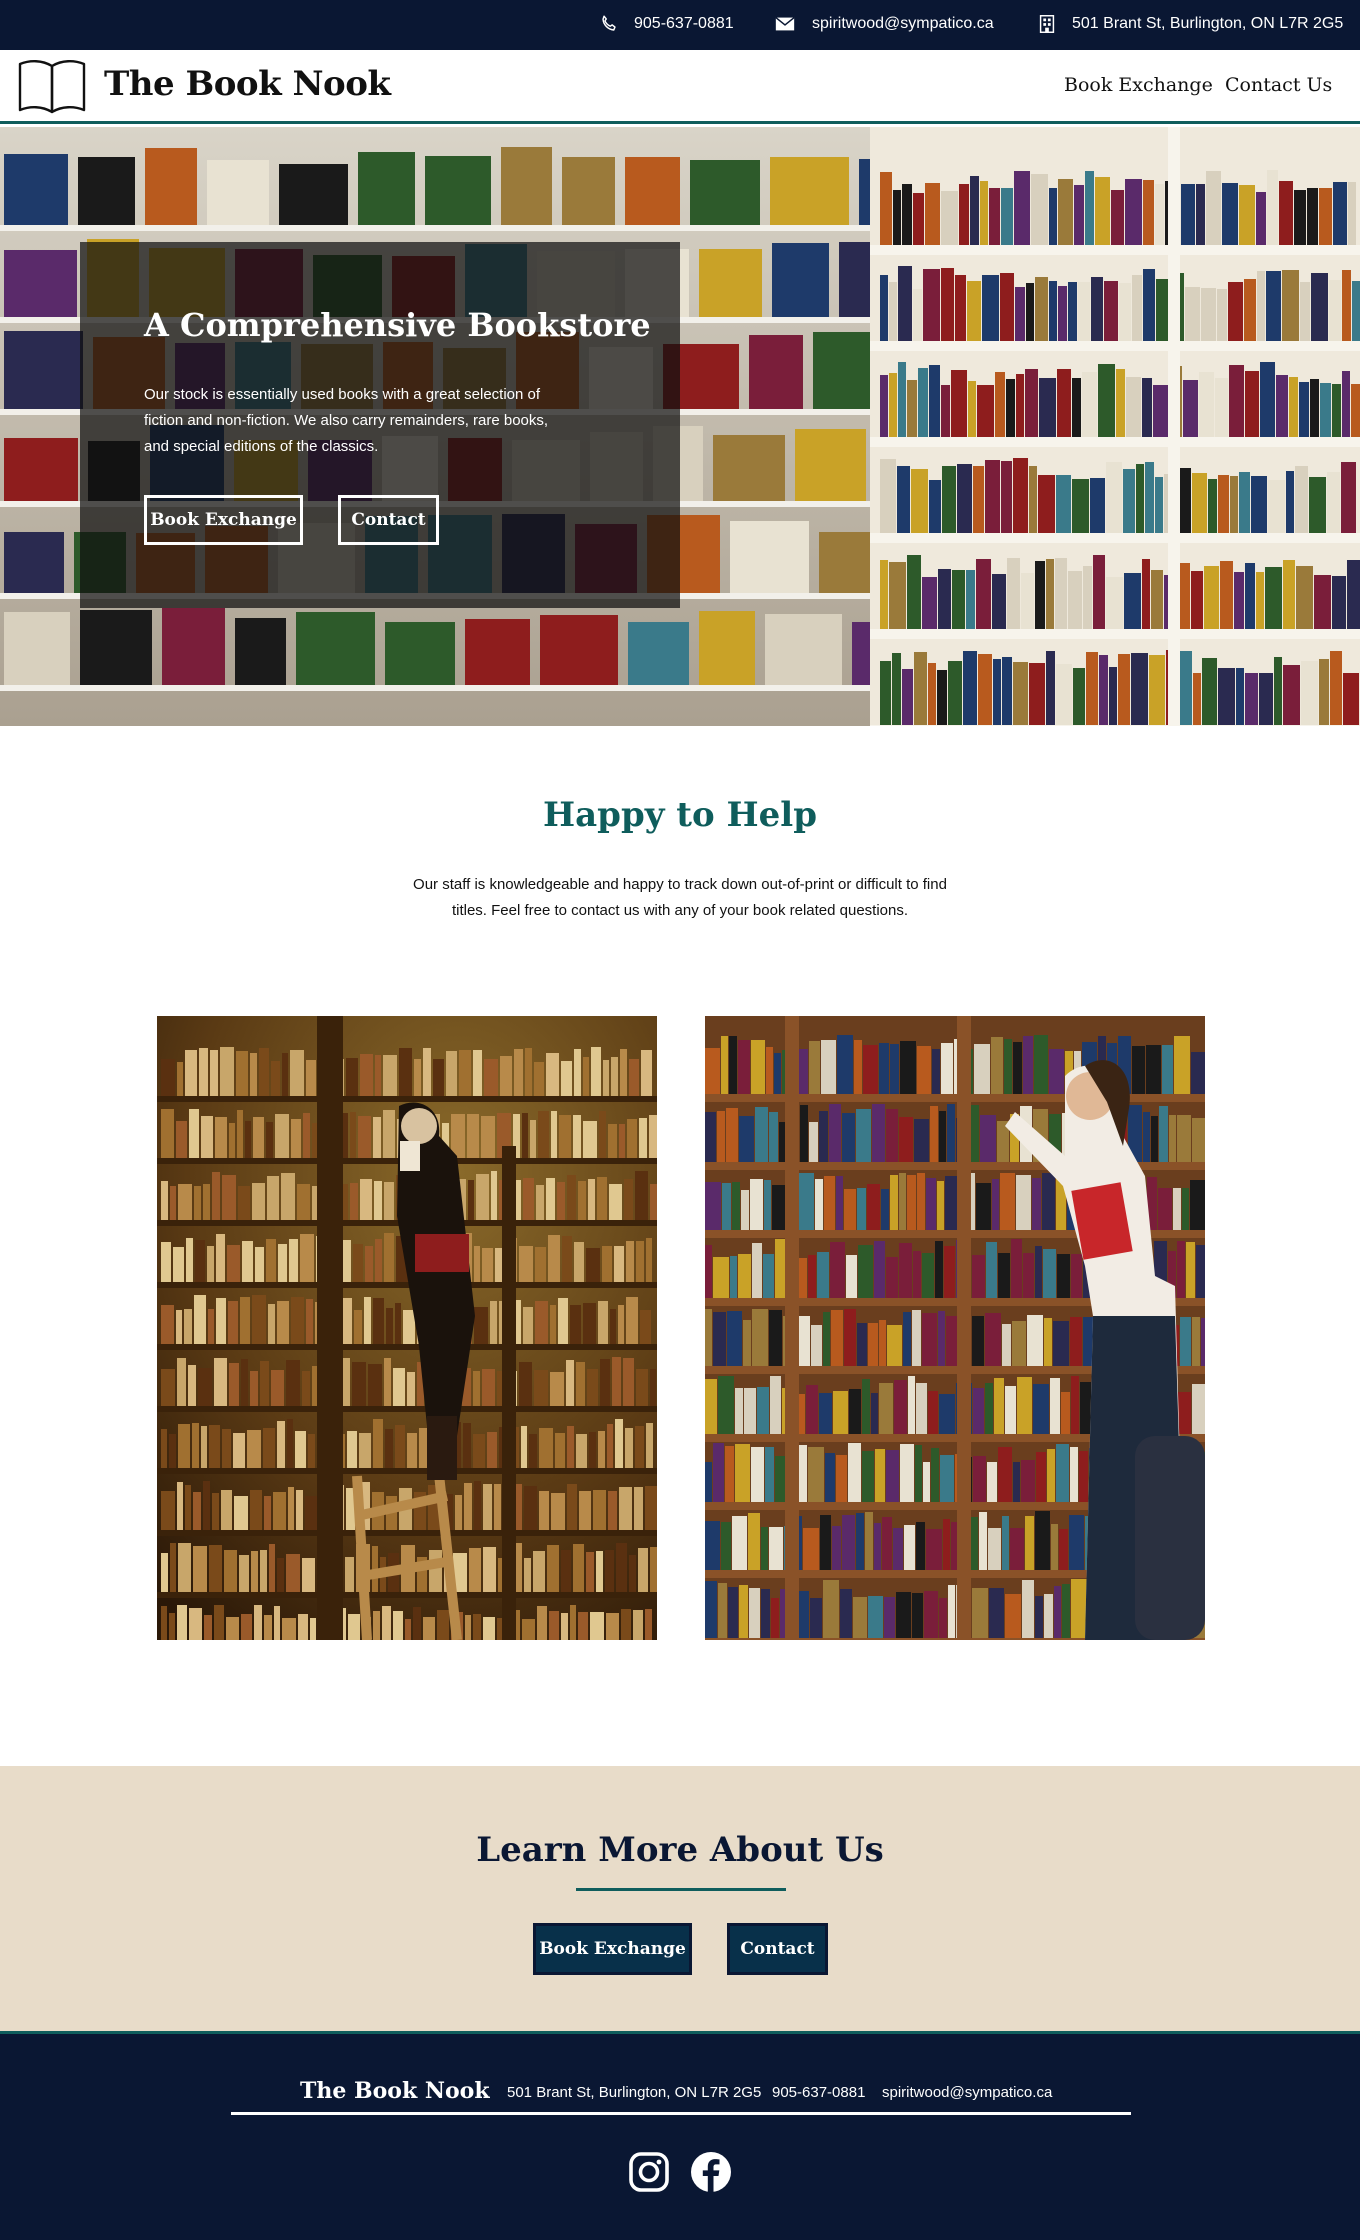 This screenshot has height=2240, width=1360. What do you see at coordinates (785, 24) in the screenshot?
I see `mail-icon` at bounding box center [785, 24].